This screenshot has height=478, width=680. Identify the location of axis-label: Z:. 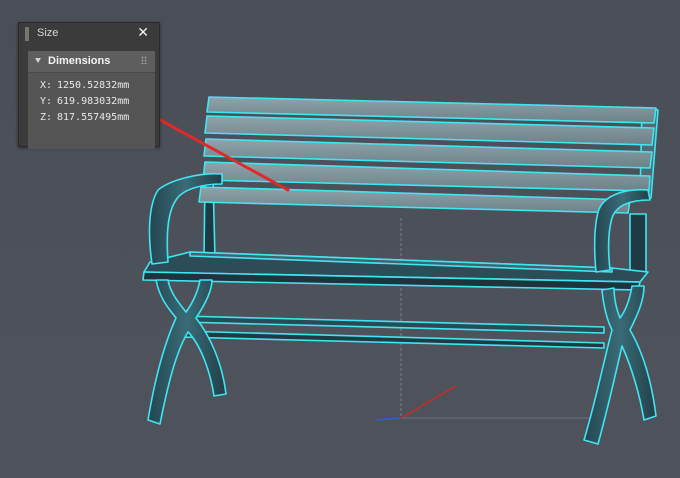
(46, 117).